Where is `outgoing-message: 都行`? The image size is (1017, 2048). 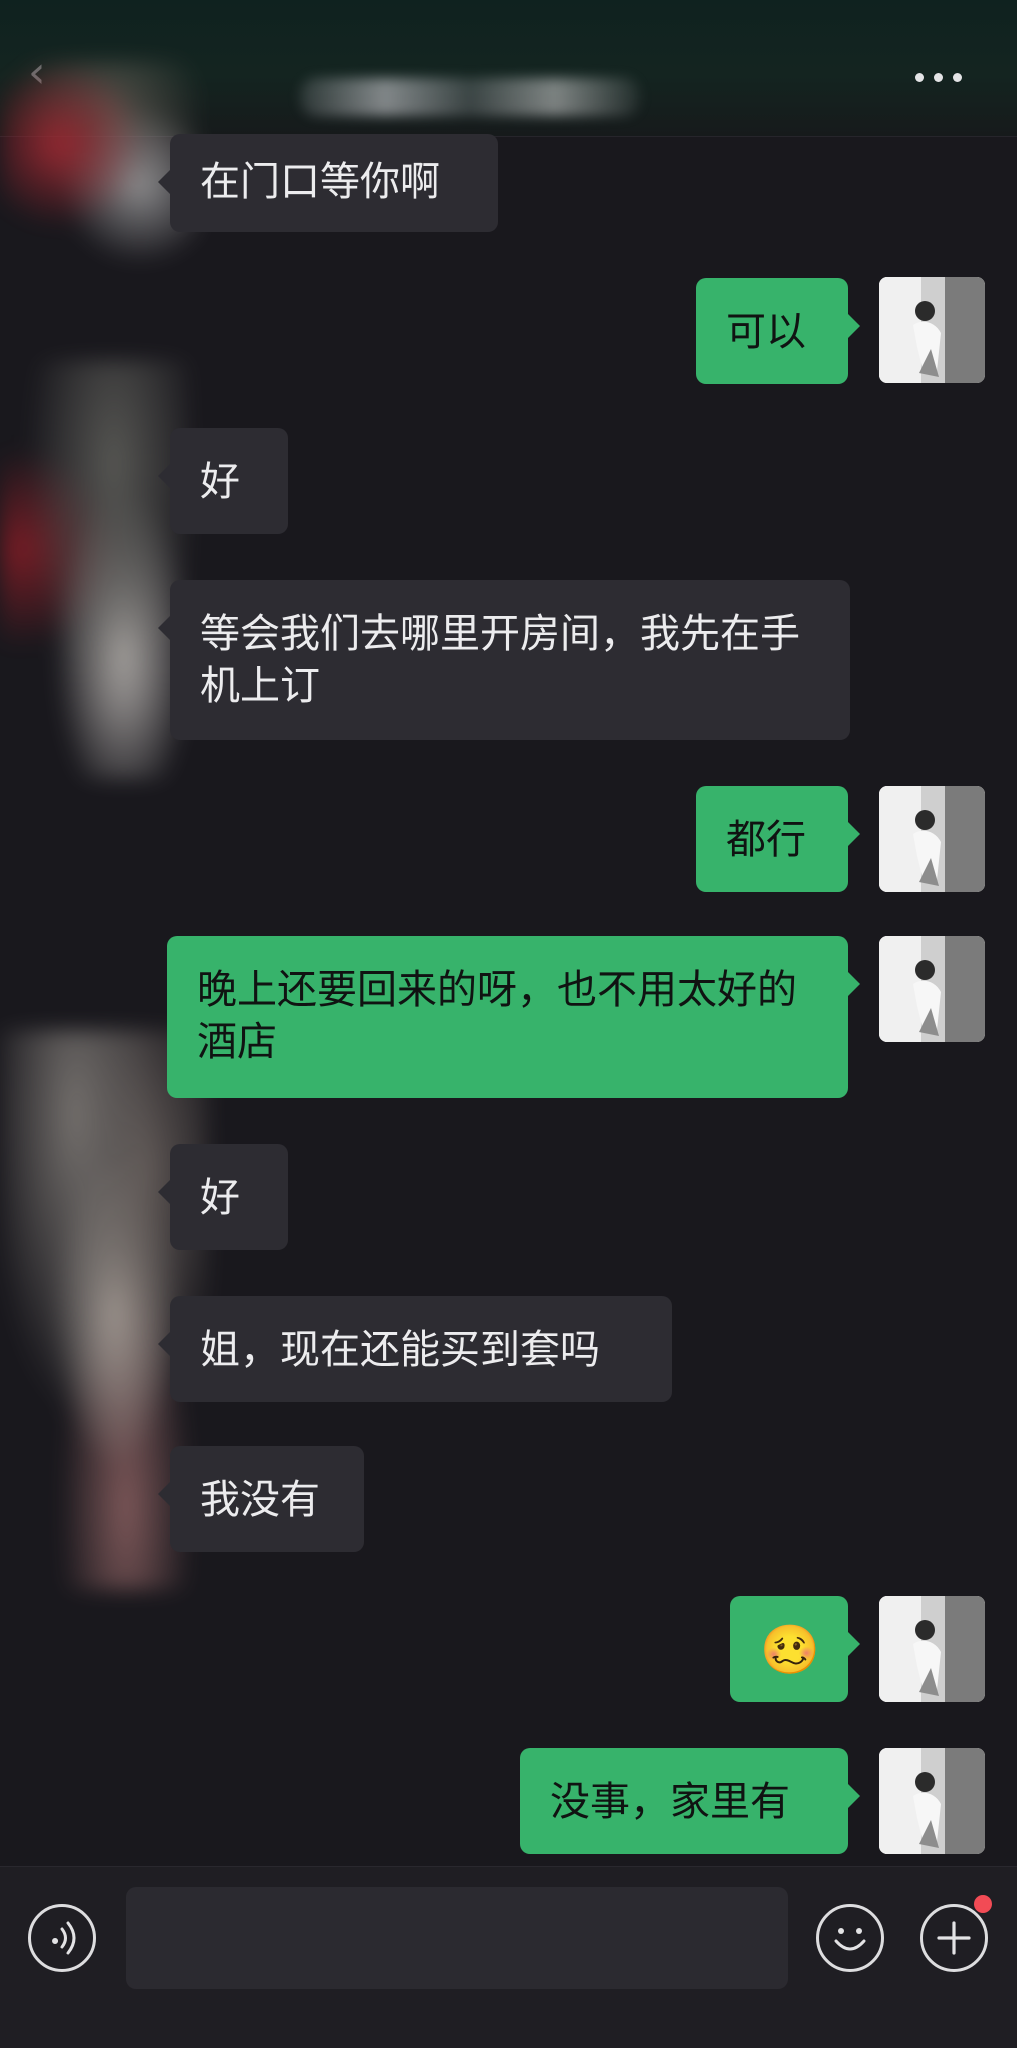 outgoing-message: 都行 is located at coordinates (778, 839).